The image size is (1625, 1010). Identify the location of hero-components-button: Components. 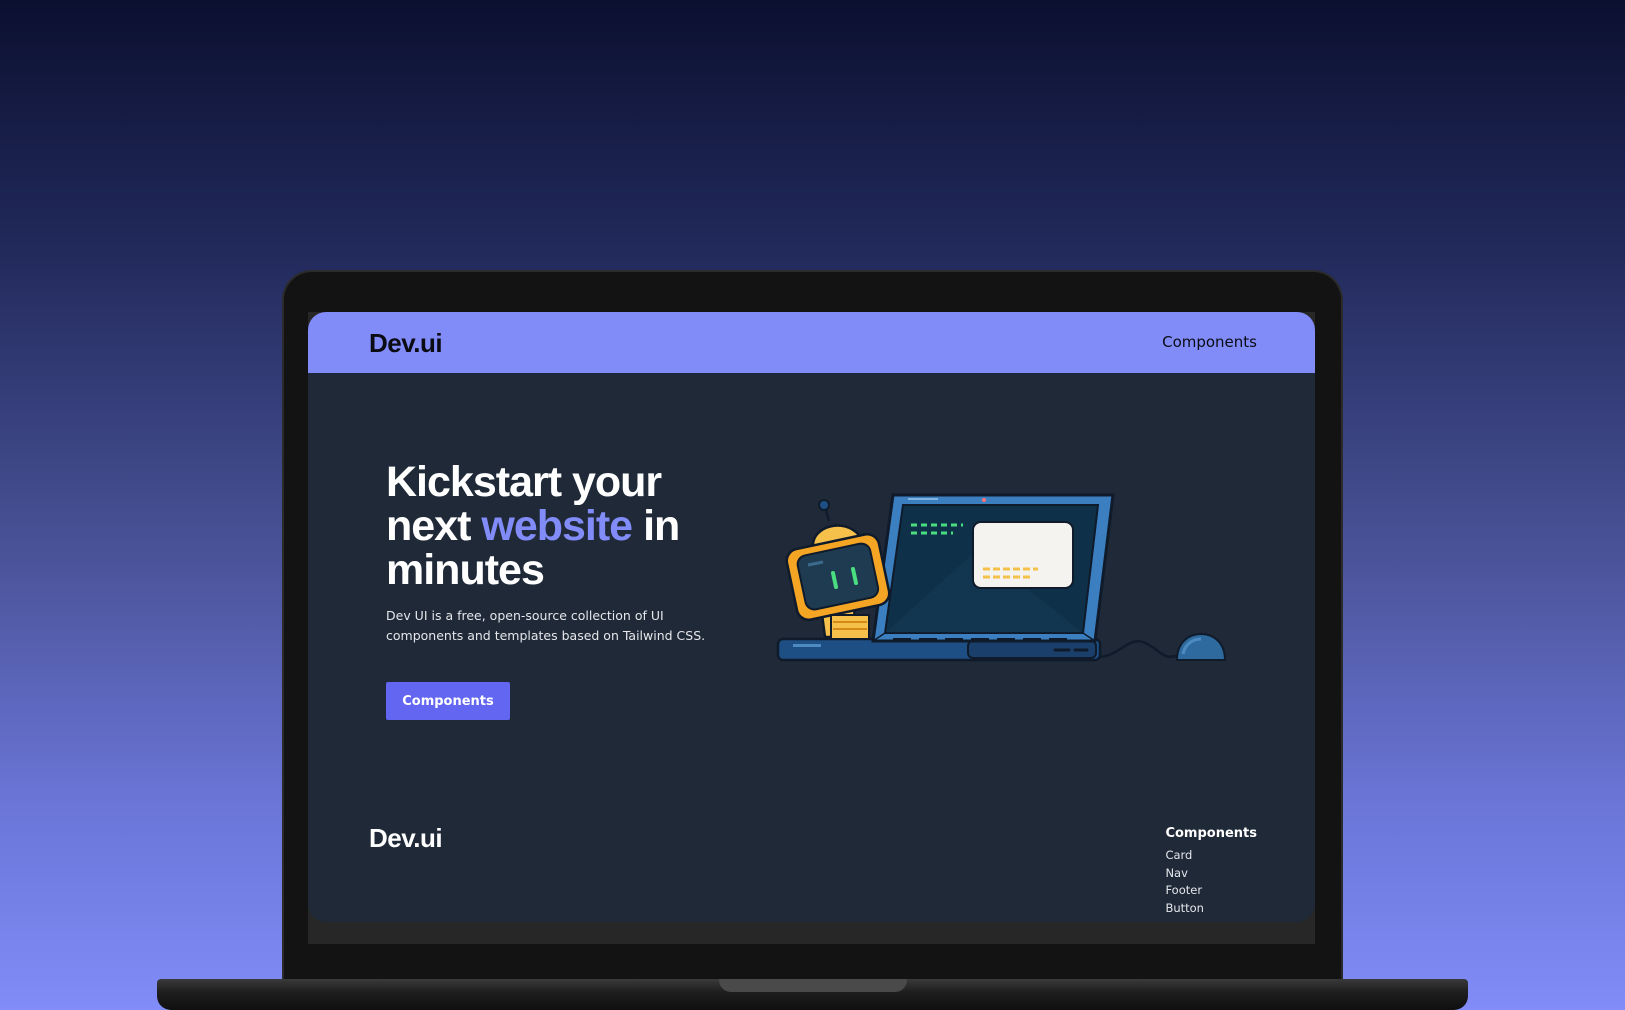
(448, 701).